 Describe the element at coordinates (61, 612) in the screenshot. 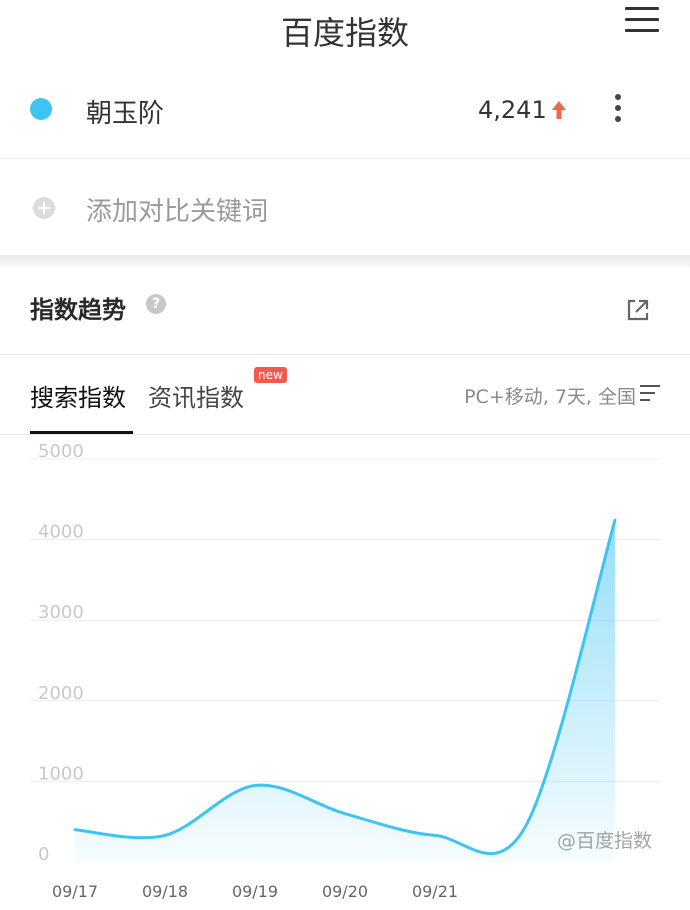

I see `y-tick-label: 3000` at that location.